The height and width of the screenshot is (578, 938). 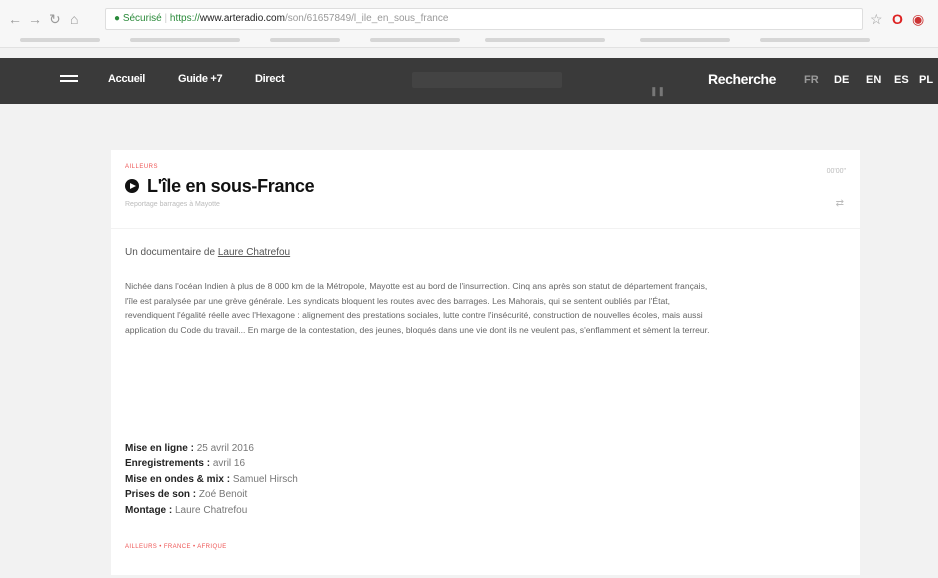 I want to click on lang-pl: PL, so click(x=926, y=80).